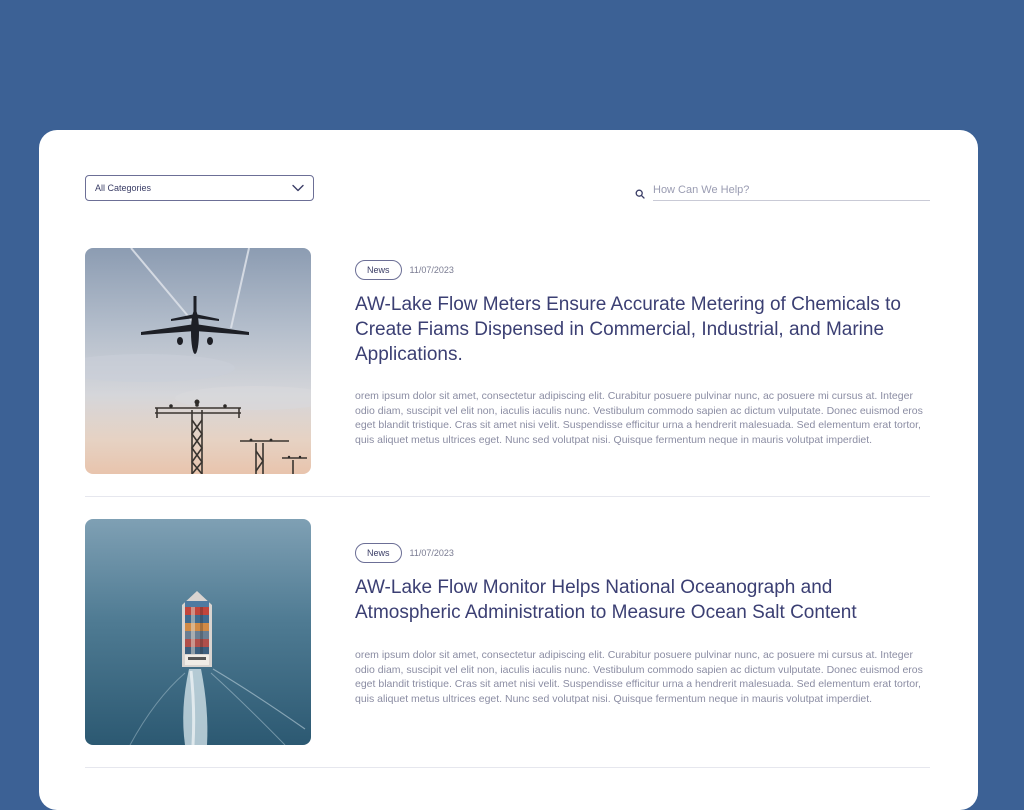  I want to click on search-bar, so click(782, 193).